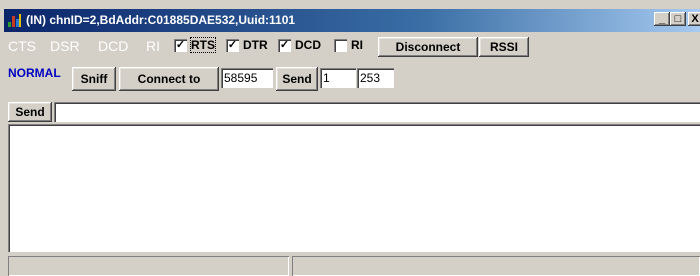 The width and height of the screenshot is (700, 276). What do you see at coordinates (504, 47) in the screenshot?
I see `rssi-button: RSSI` at bounding box center [504, 47].